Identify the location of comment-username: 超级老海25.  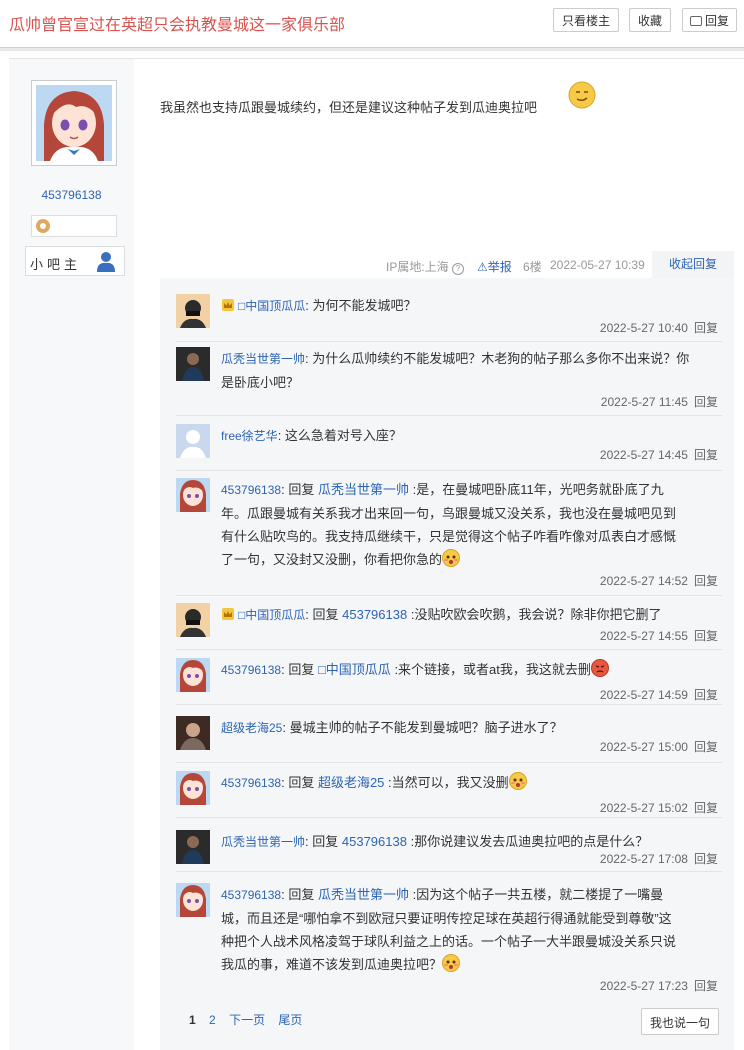
(251, 728).